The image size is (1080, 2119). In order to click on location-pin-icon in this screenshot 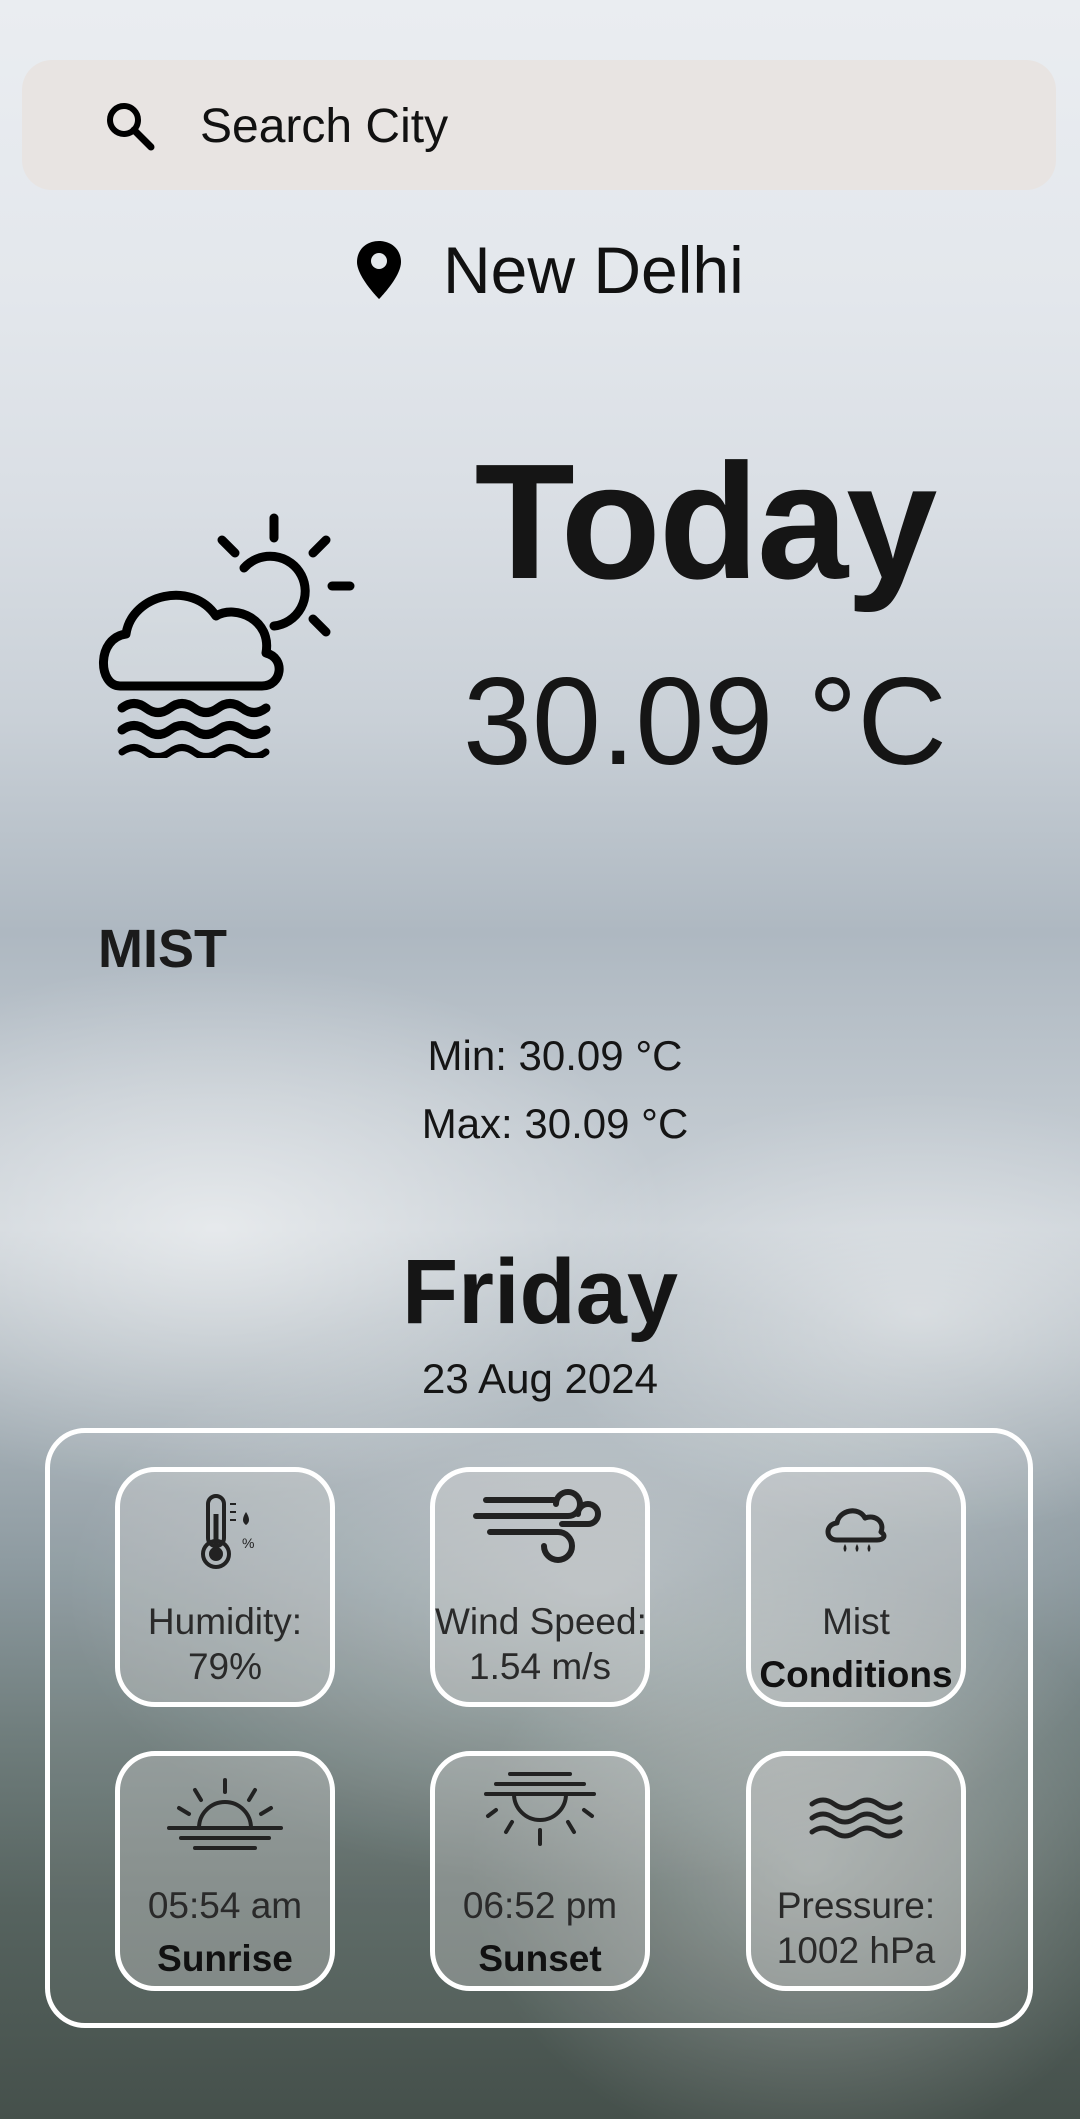, I will do `click(379, 270)`.